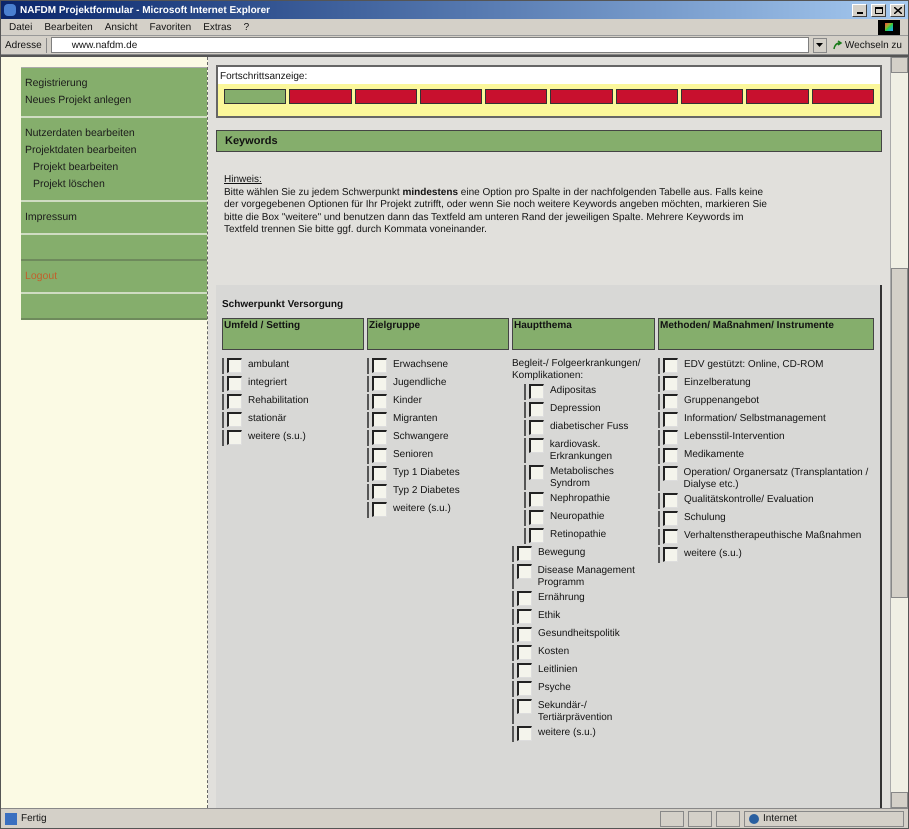  I want to click on progress-label: Fortschrittsanzeige:, so click(263, 77).